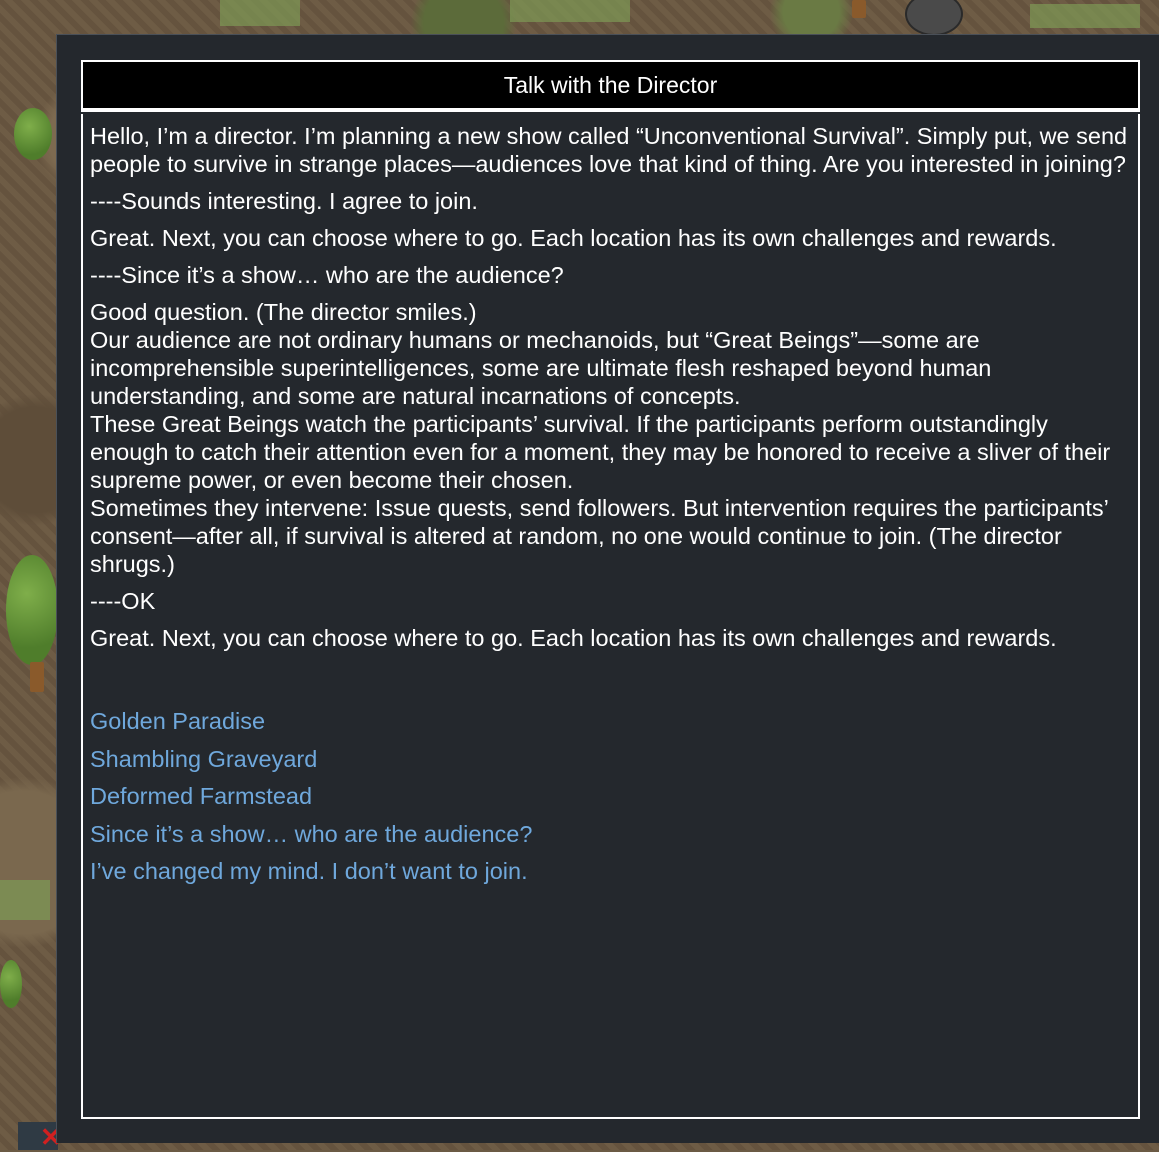 This screenshot has height=1152, width=1159. I want to click on message-line: Good question. (The director smiles.), so click(283, 312).